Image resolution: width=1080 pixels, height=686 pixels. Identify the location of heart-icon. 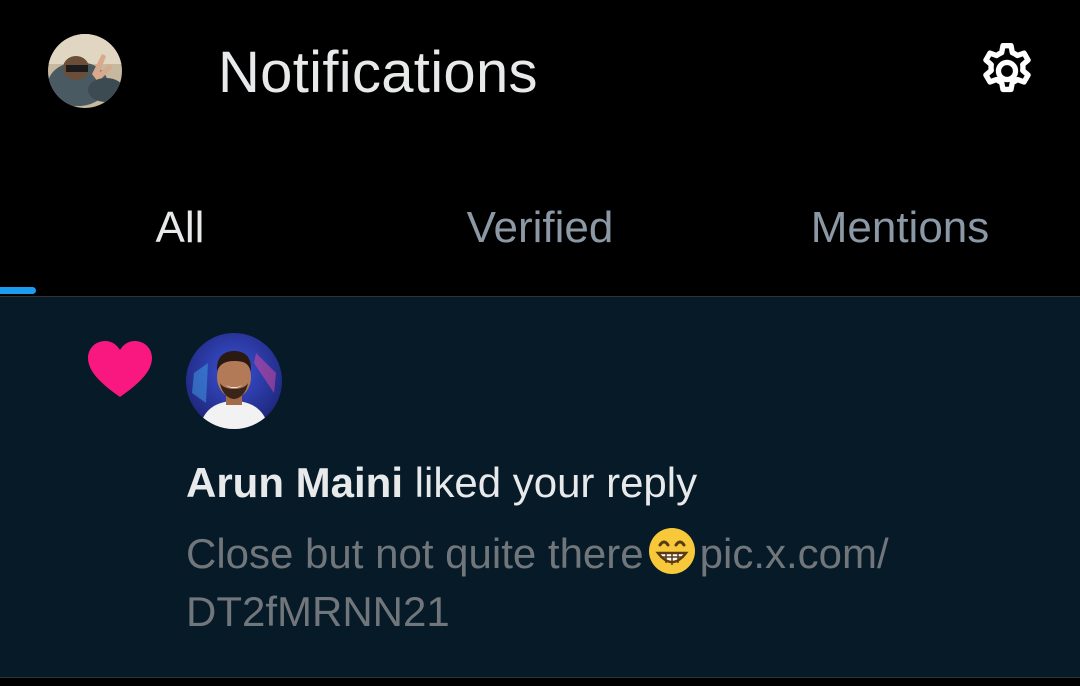
(120, 369).